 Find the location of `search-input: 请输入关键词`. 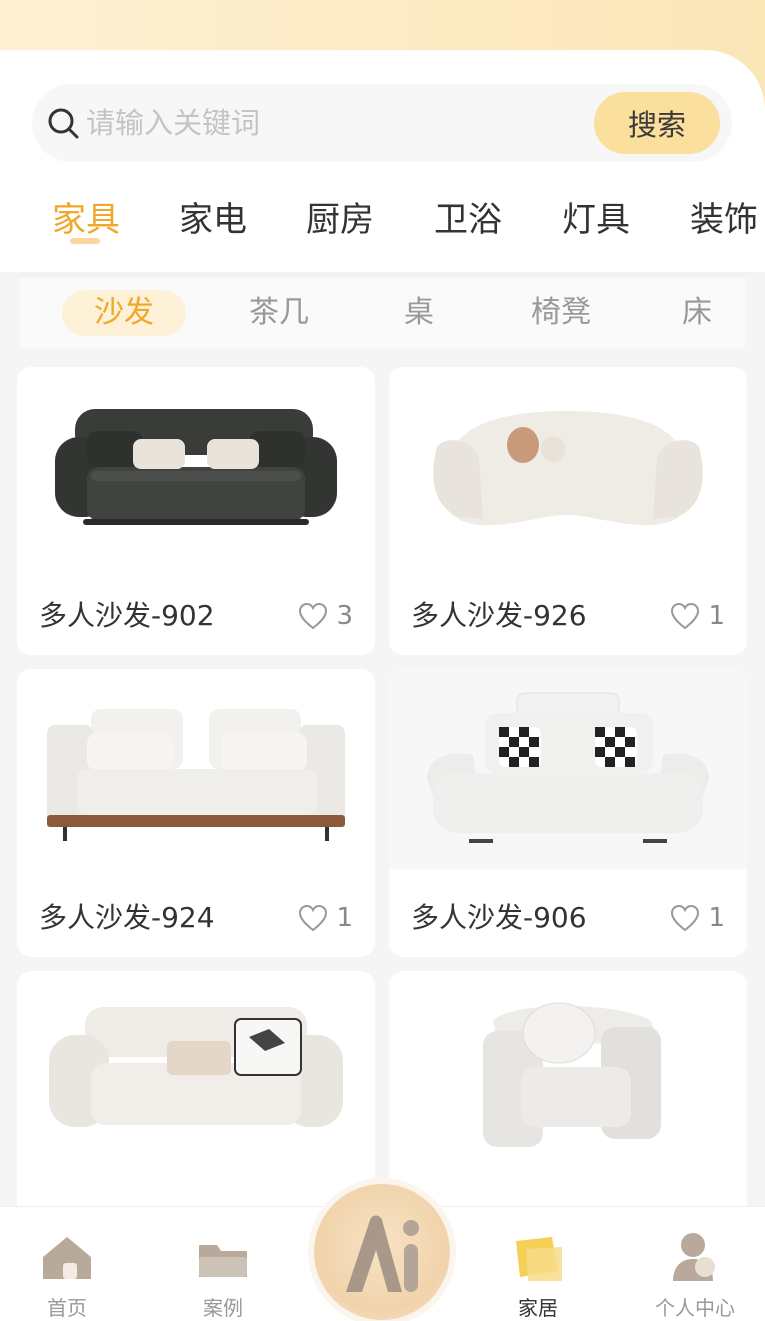

search-input: 请输入关键词 is located at coordinates (173, 123).